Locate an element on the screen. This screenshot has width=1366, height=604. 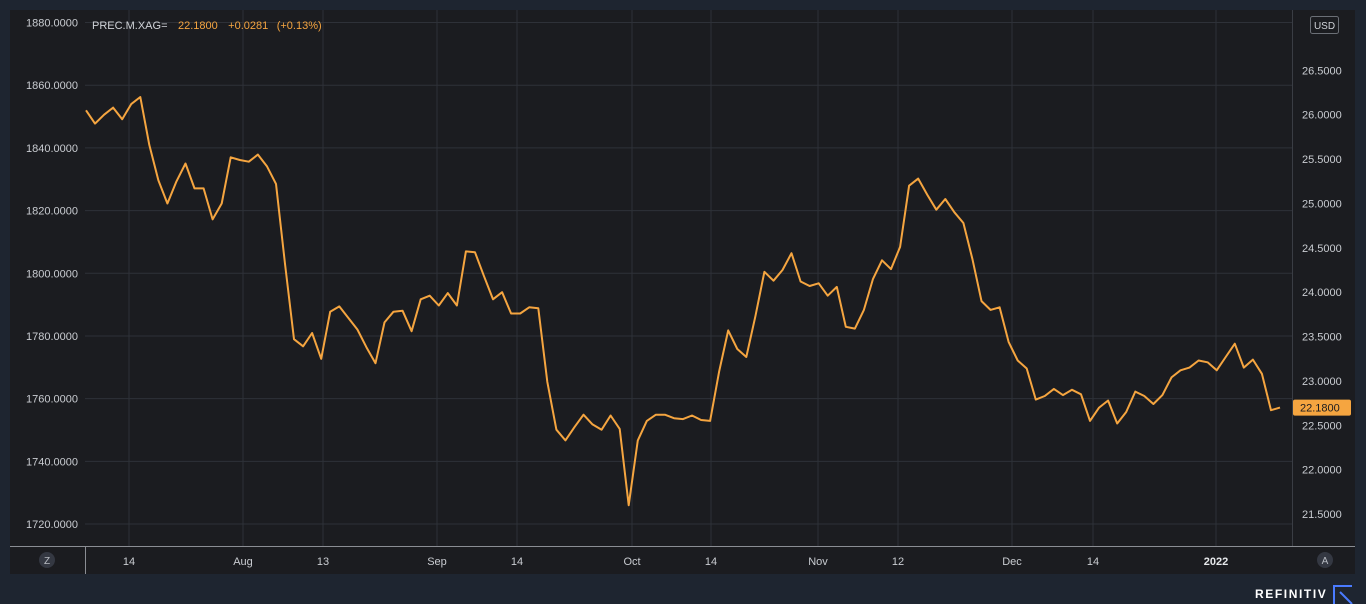
x-axis-tick-label: Oct is located at coordinates (631, 562).